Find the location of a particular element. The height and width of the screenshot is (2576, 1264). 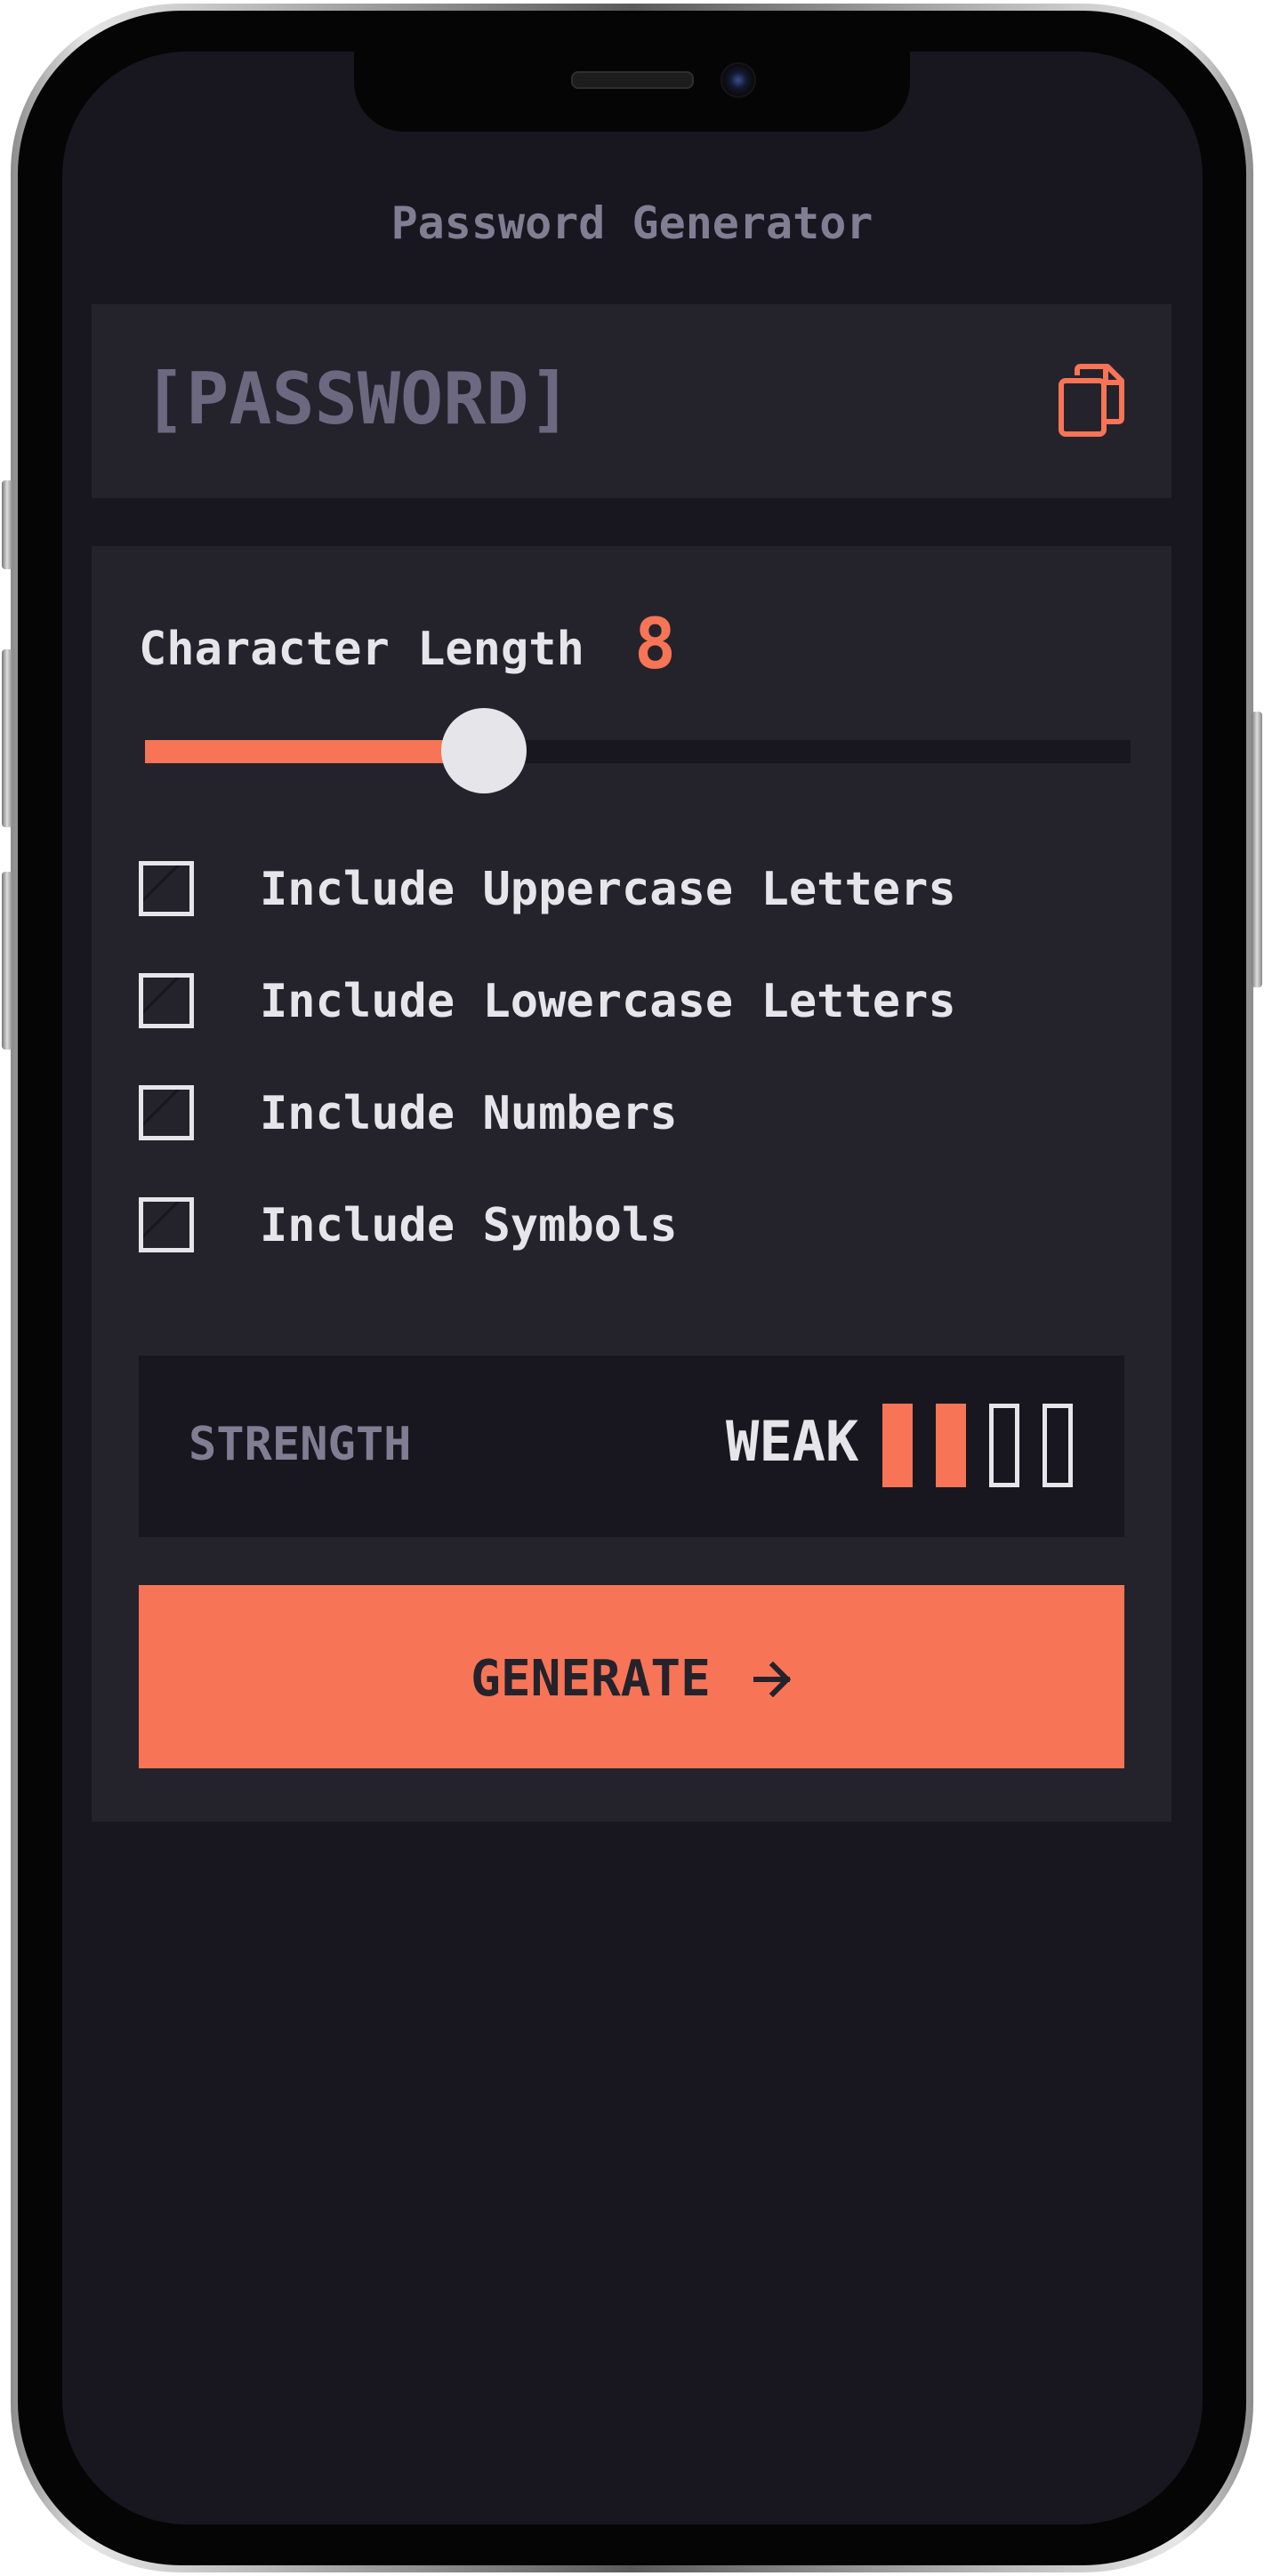

strength-level: WEAK is located at coordinates (792, 1441).